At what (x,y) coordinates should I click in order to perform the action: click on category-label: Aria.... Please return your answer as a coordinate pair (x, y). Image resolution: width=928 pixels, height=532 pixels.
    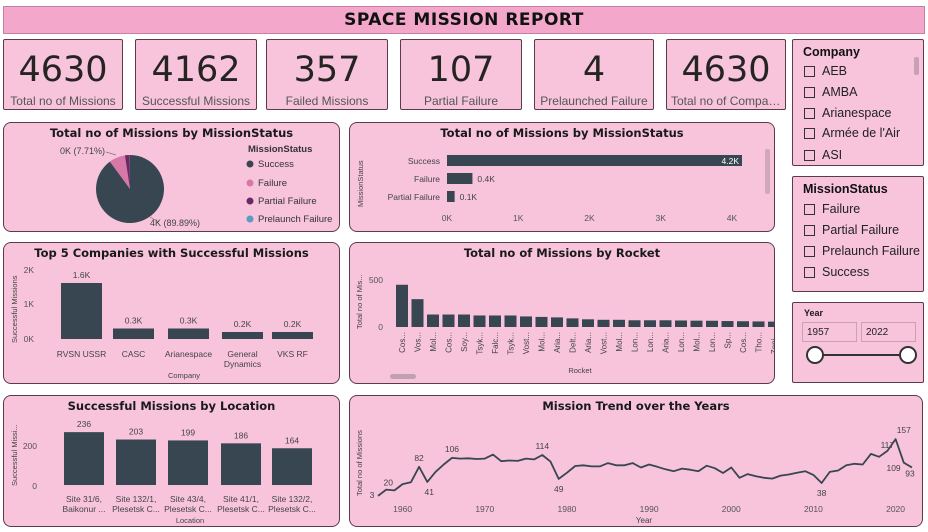
    Looking at the image, I should click on (588, 342).